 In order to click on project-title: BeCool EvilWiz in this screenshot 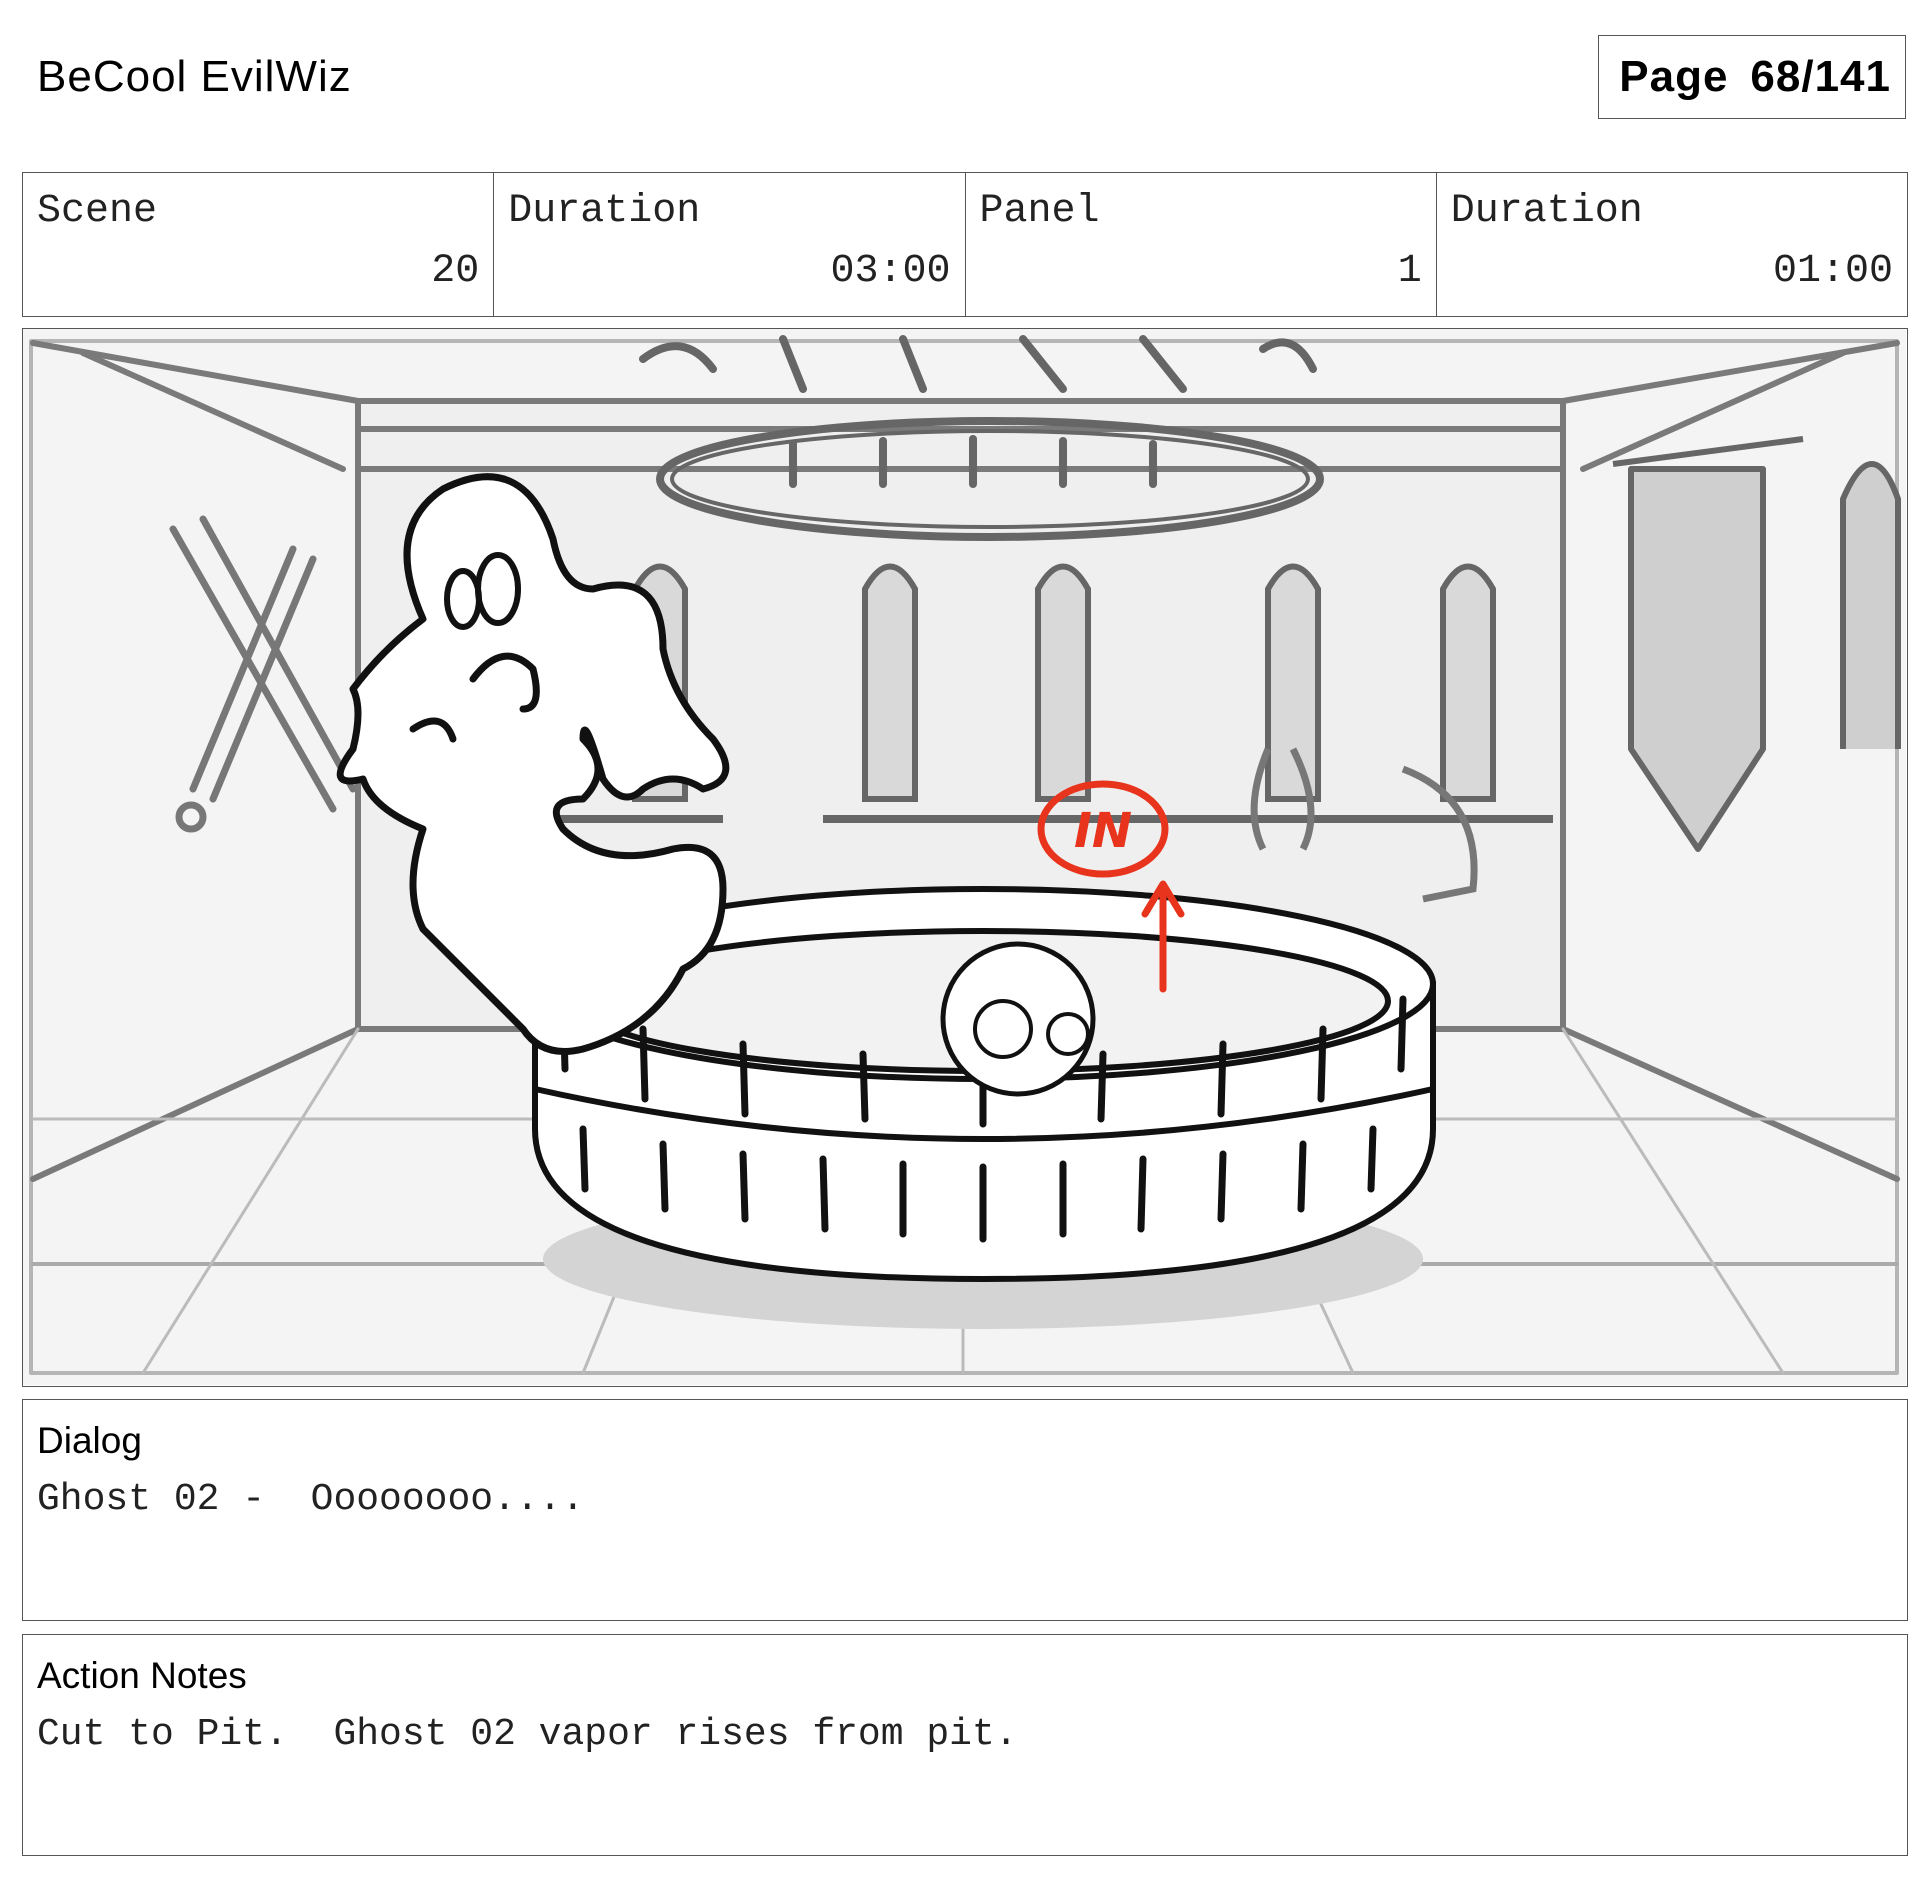, I will do `click(194, 76)`.